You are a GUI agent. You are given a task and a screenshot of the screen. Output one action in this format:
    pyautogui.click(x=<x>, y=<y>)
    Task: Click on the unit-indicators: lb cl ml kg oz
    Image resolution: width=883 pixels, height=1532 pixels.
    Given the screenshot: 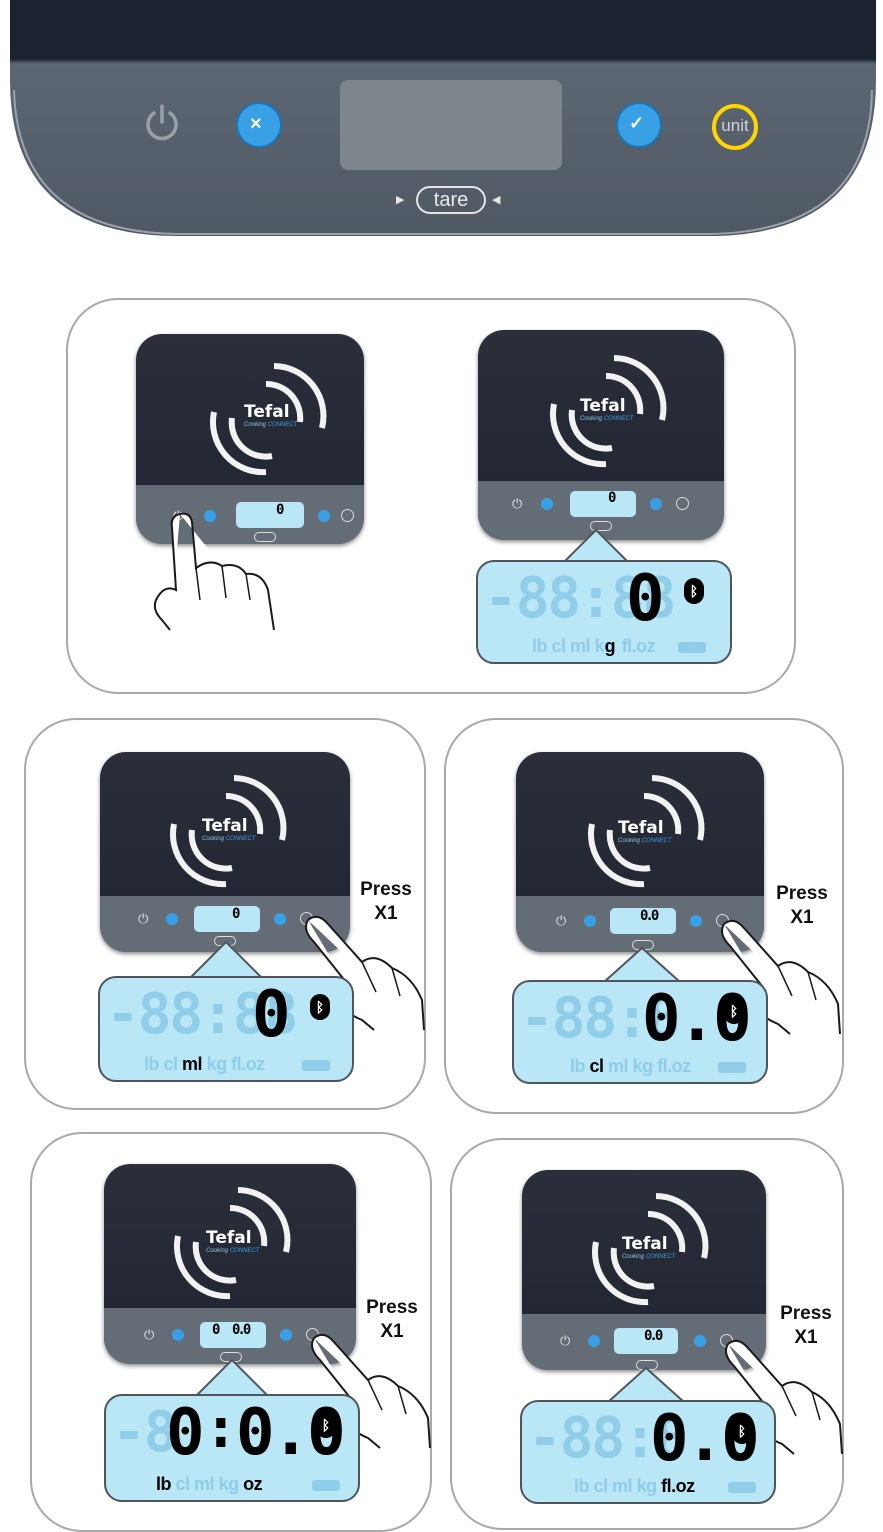 What is the action you would take?
    pyautogui.click(x=209, y=1484)
    